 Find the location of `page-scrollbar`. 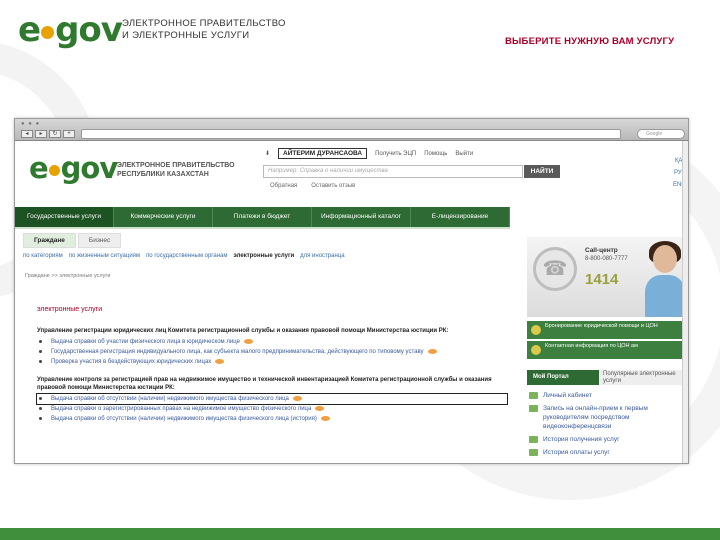

page-scrollbar is located at coordinates (685, 302).